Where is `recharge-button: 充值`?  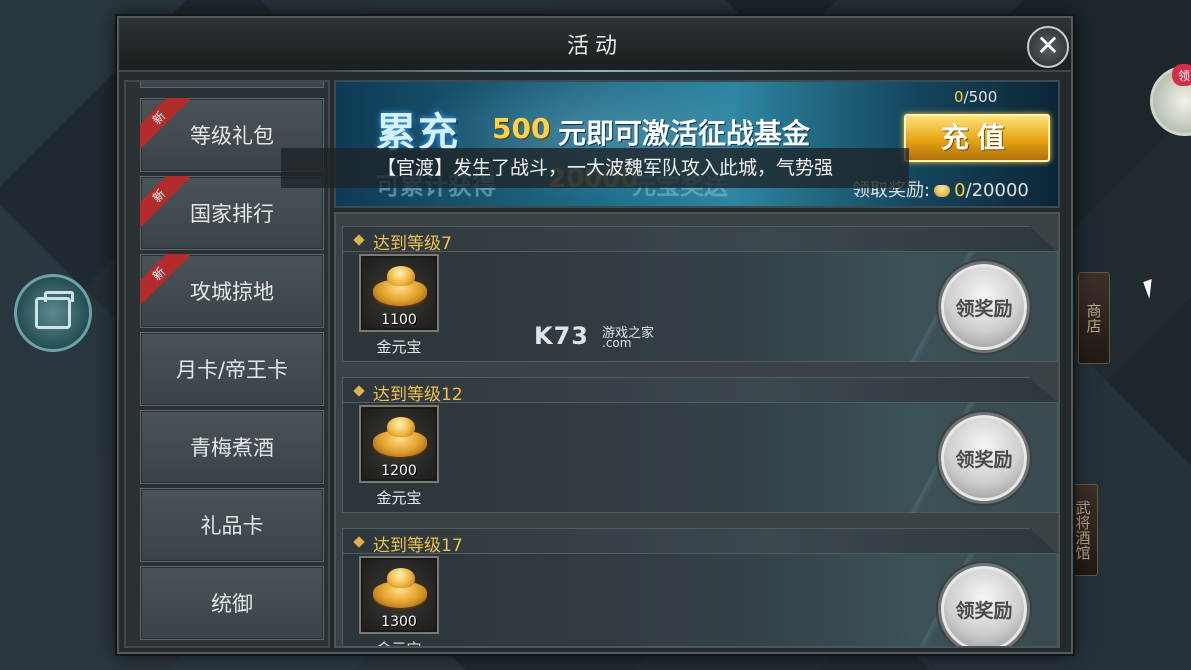
recharge-button: 充值 is located at coordinates (977, 138).